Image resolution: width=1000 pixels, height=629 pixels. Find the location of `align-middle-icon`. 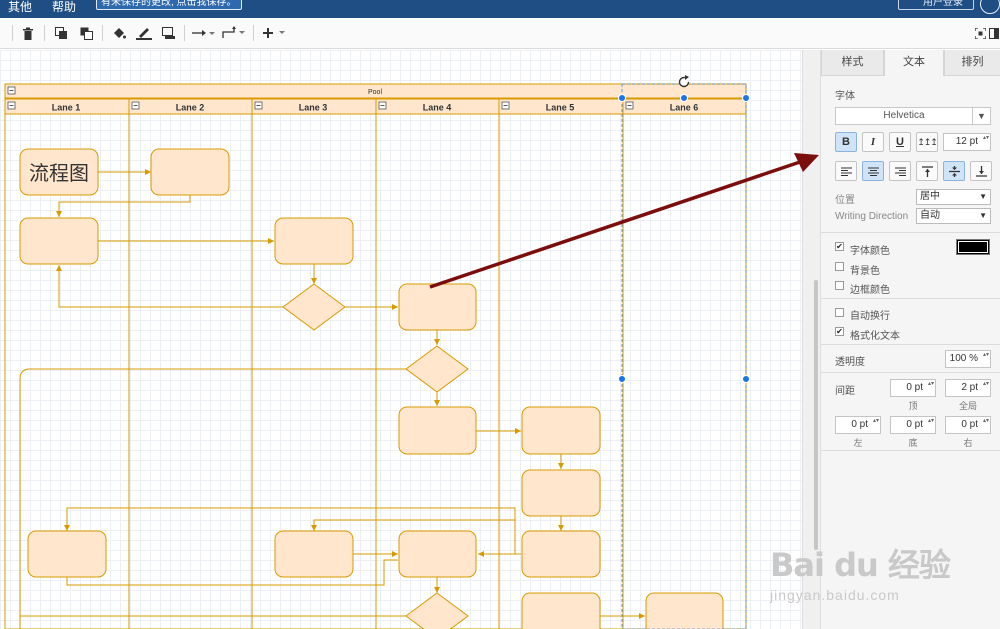

align-middle-icon is located at coordinates (954, 171).